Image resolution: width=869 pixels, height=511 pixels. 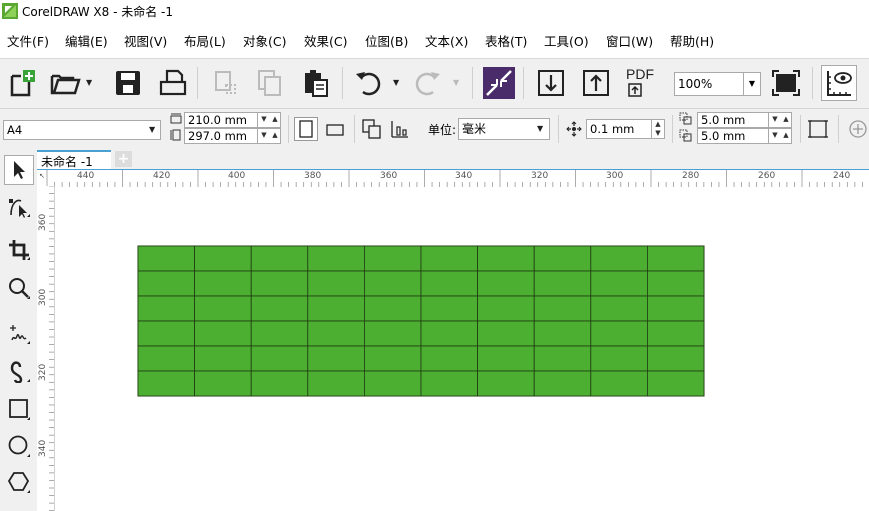 I want to click on zoom-level-input: 100%, so click(x=709, y=84).